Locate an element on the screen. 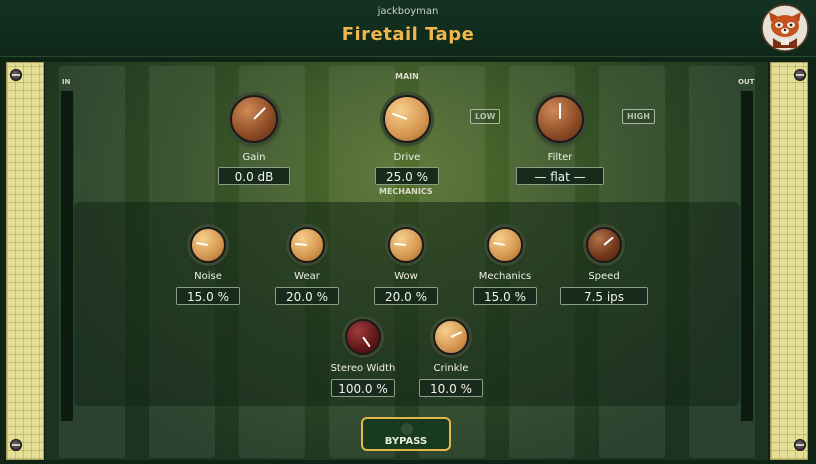  left-rack-rail is located at coordinates (25, 261).